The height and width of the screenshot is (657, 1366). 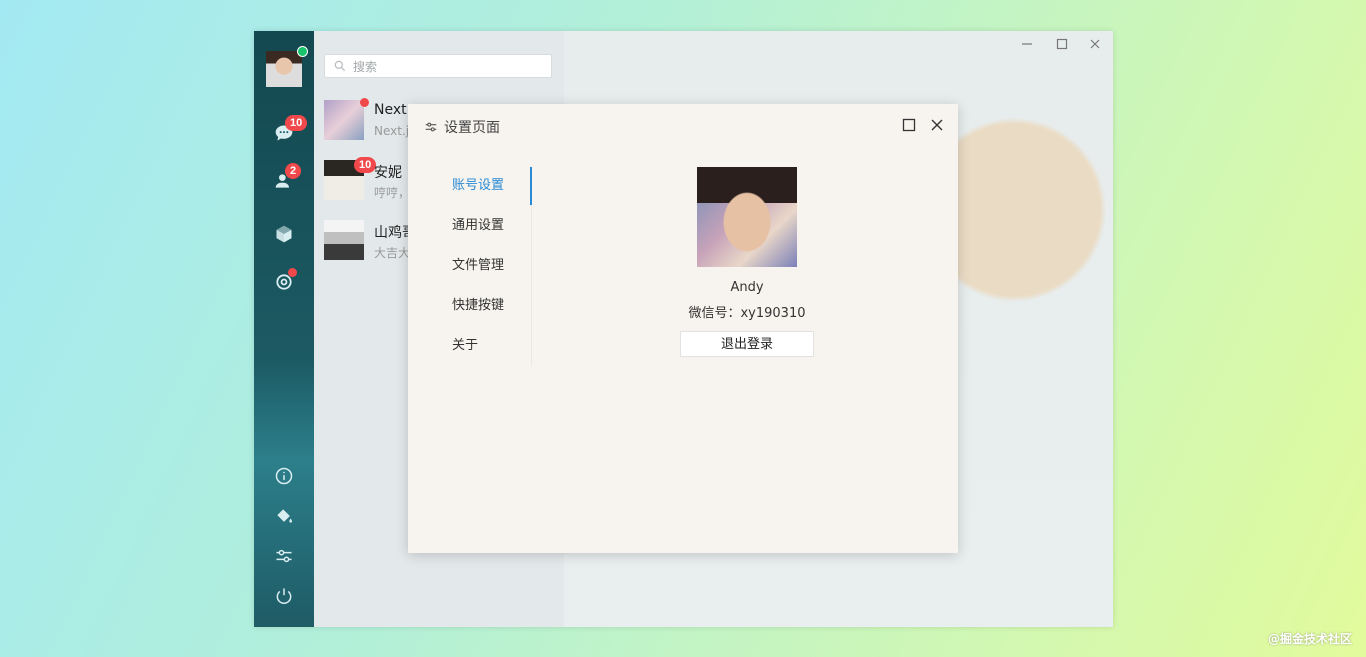 I want to click on chat-preview: 大吉大, so click(x=392, y=253).